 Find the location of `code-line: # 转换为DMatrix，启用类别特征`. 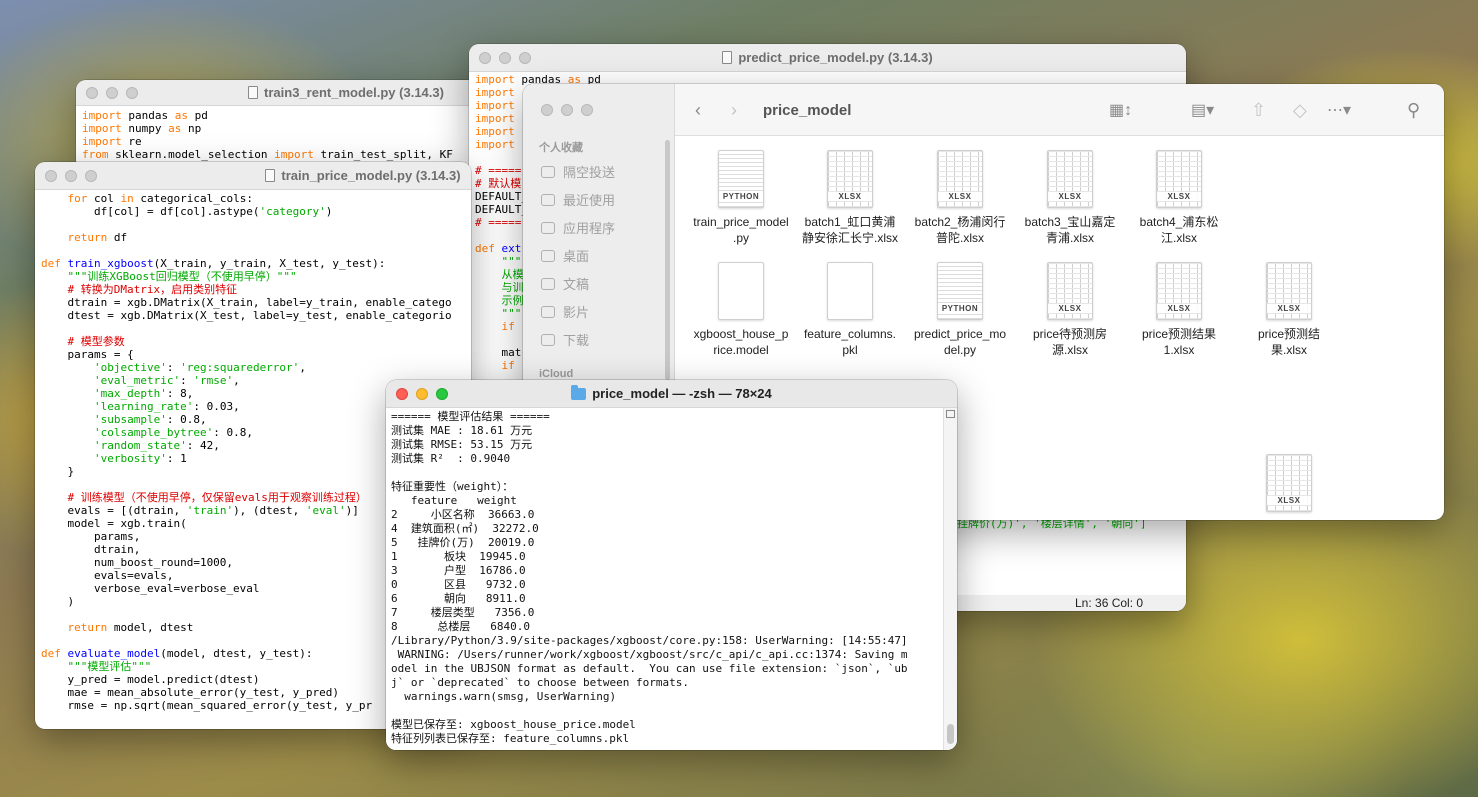

code-line: # 转换为DMatrix，启用类别特征 is located at coordinates (256, 289).